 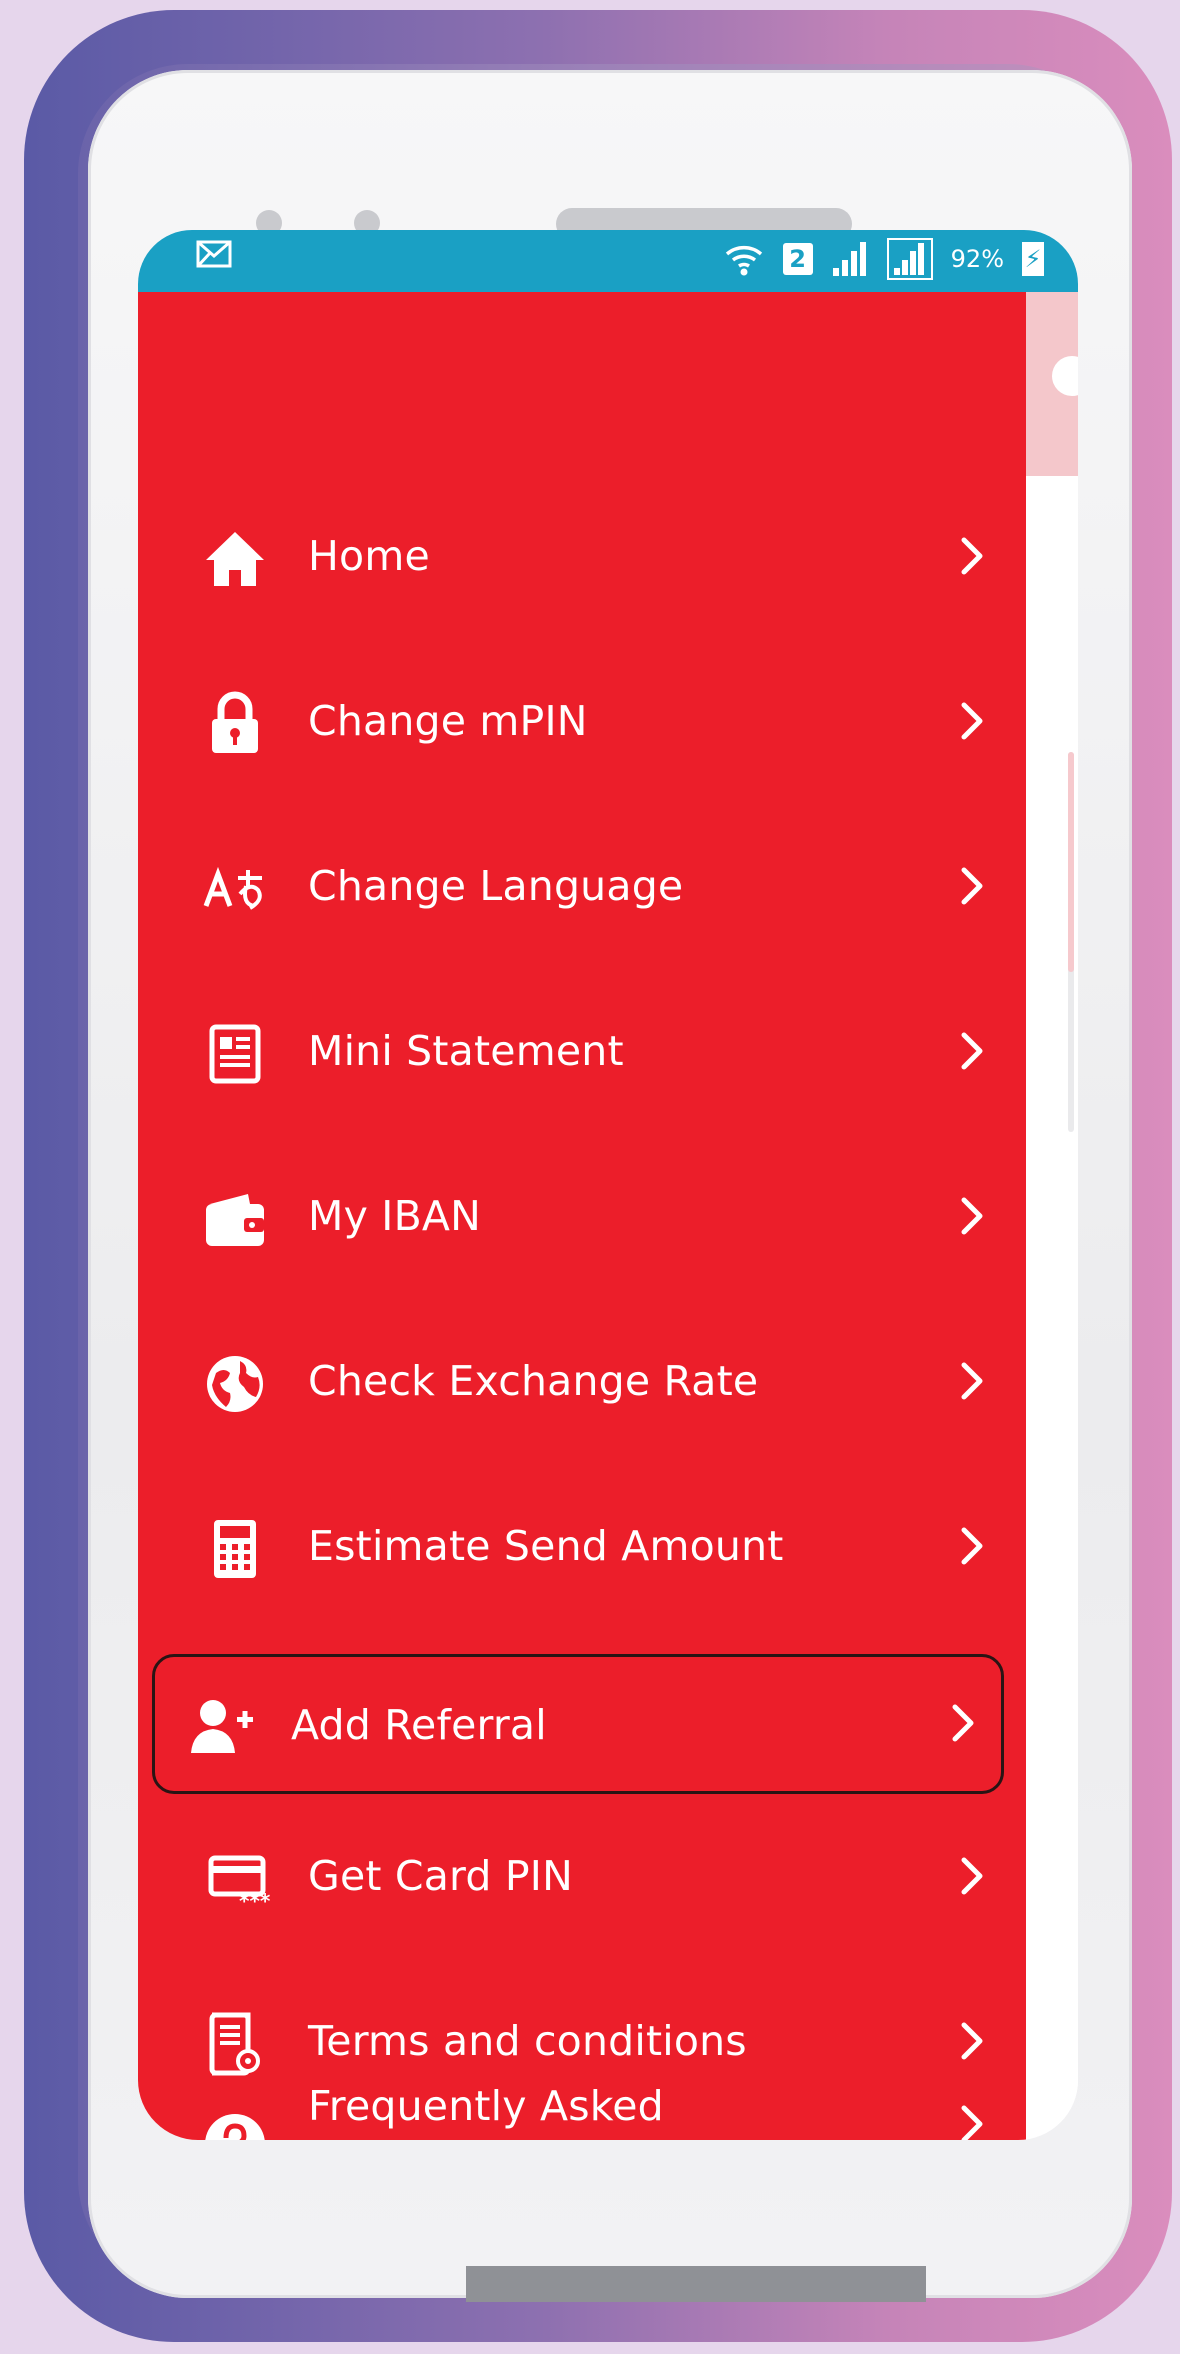 What do you see at coordinates (235, 1054) in the screenshot?
I see `statement-icon` at bounding box center [235, 1054].